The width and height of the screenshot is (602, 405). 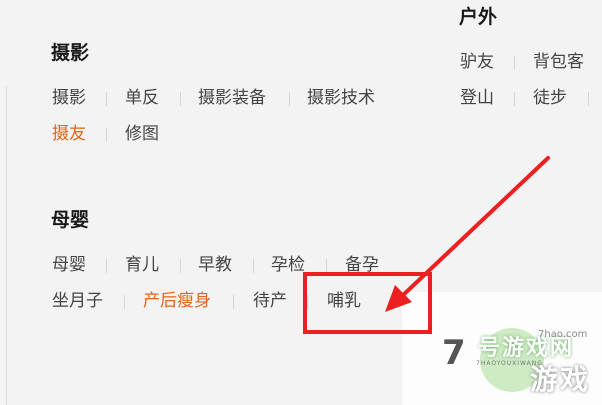 What do you see at coordinates (560, 379) in the screenshot?
I see `watermark-youxi: 游戏` at bounding box center [560, 379].